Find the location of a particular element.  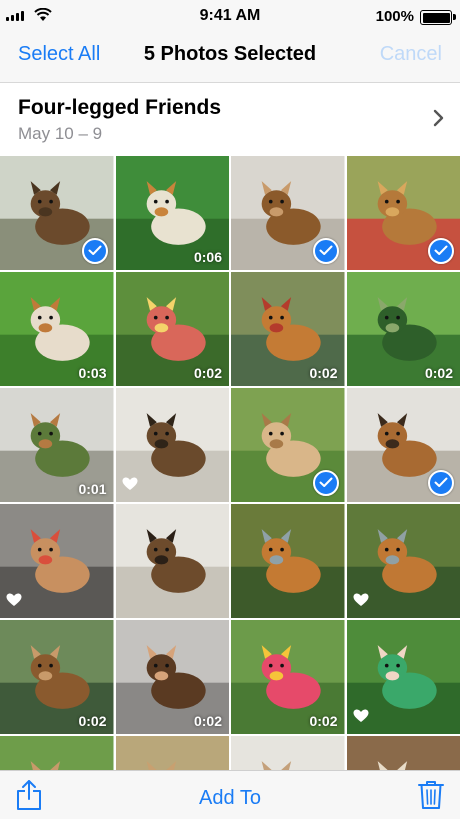

add-to-button: Add To is located at coordinates (230, 798).